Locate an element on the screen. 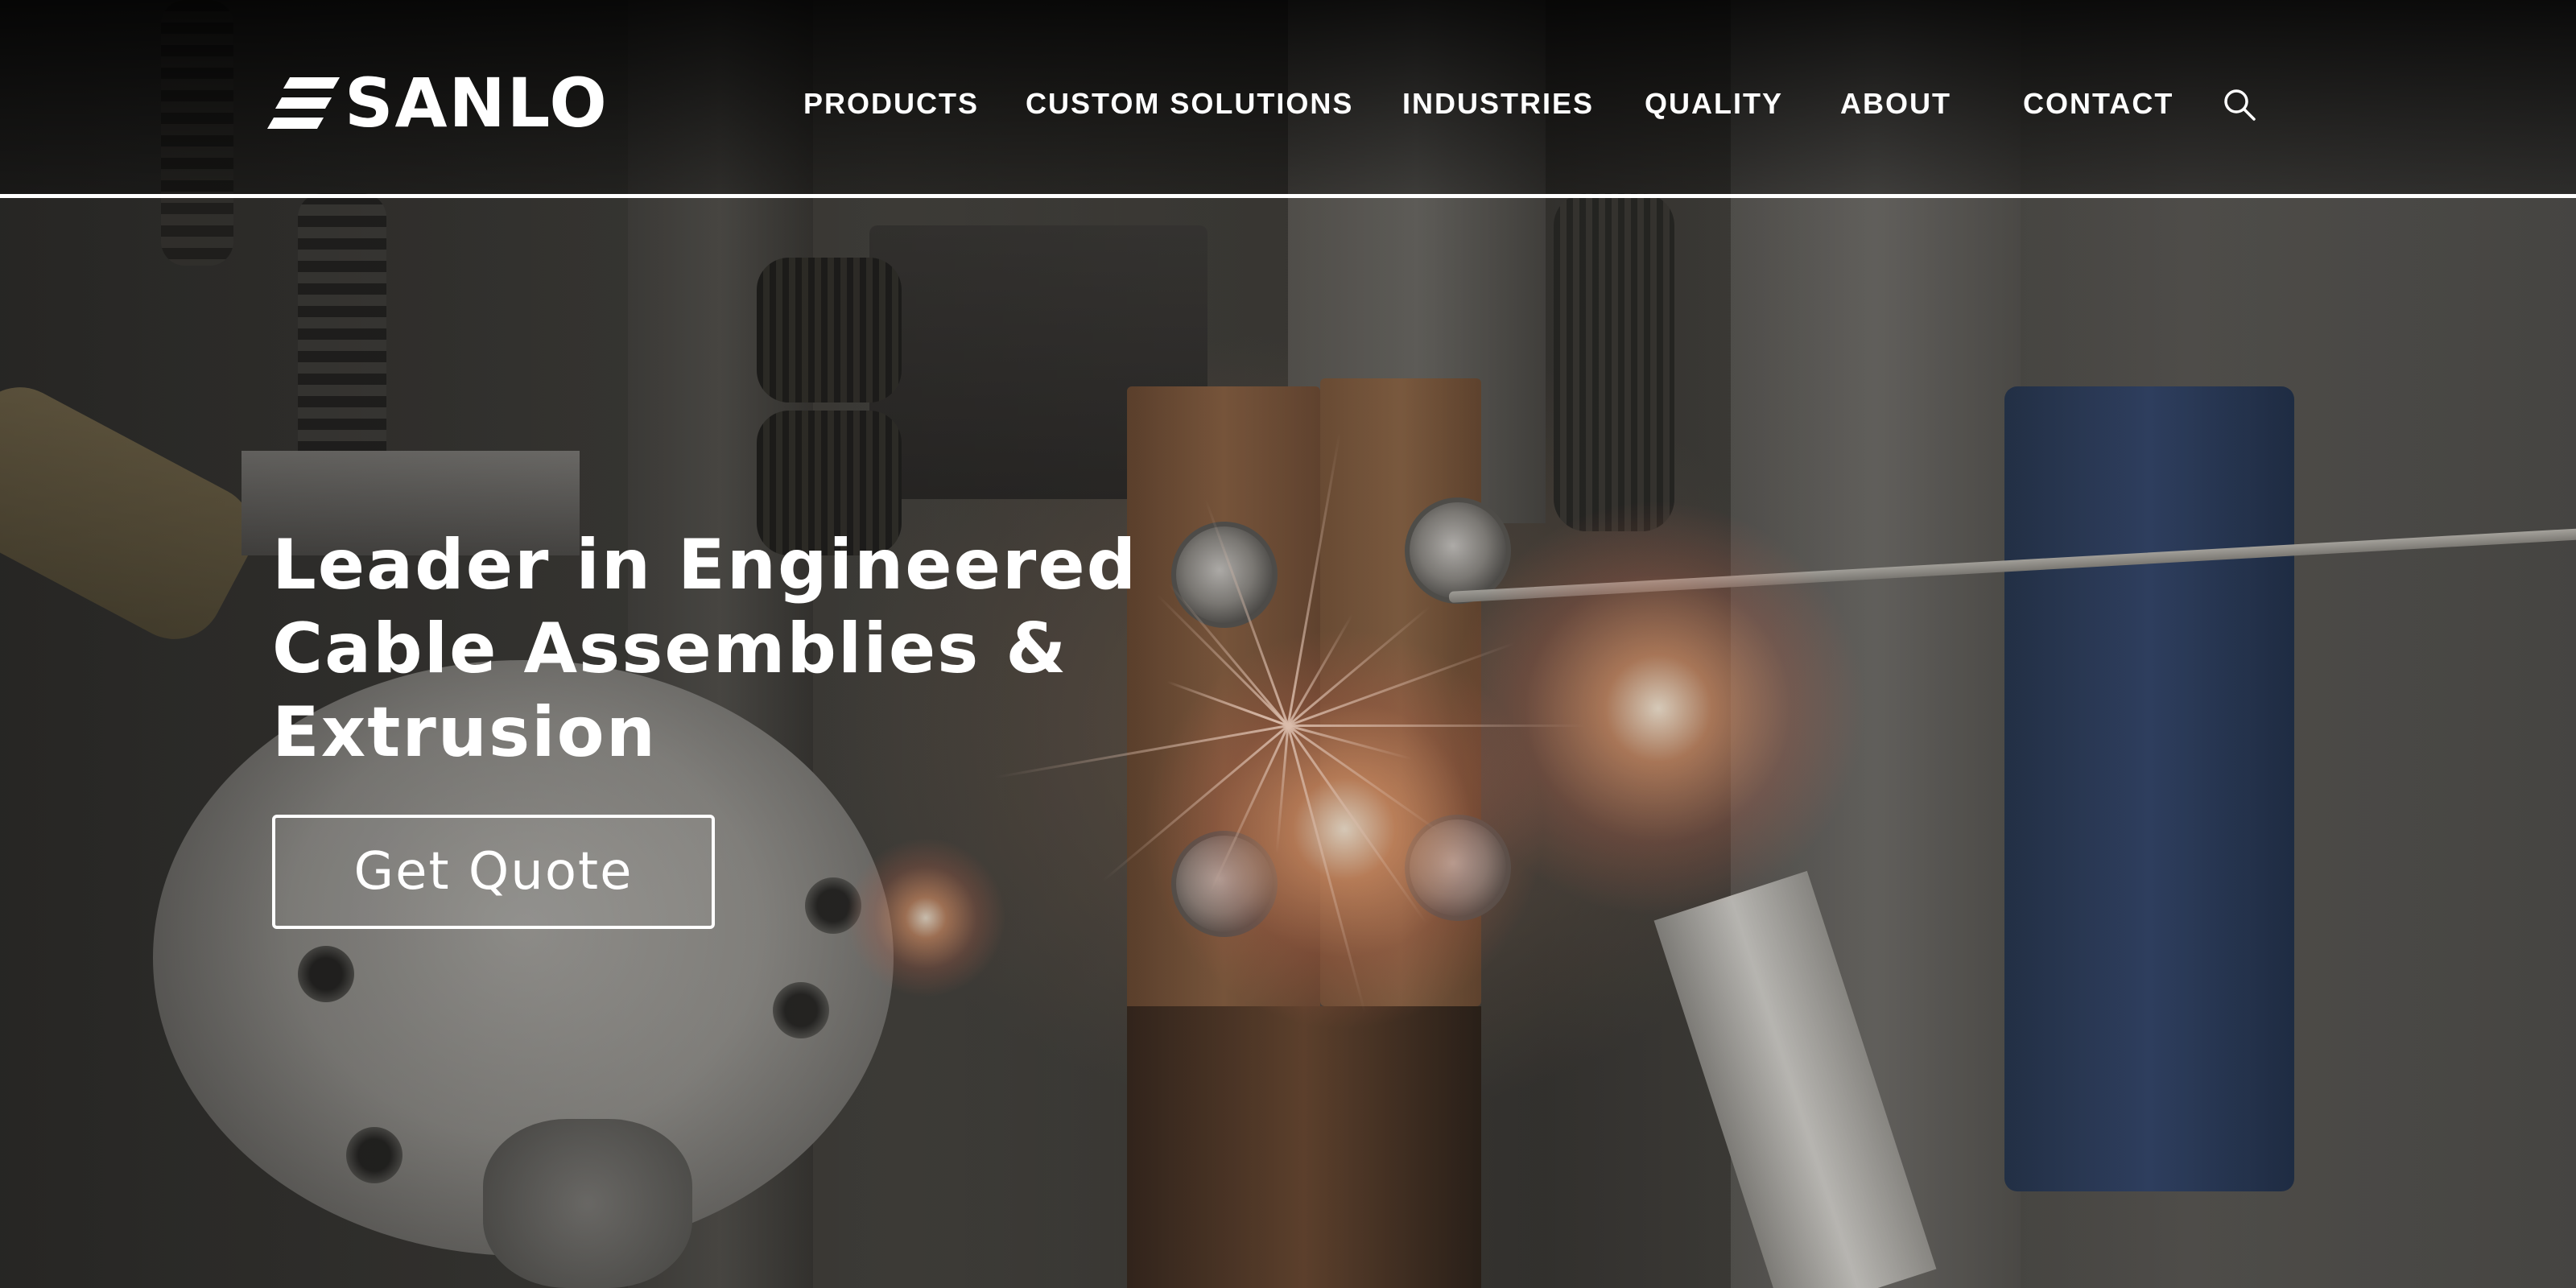  nav-item-about: ABOUT is located at coordinates (1895, 104).